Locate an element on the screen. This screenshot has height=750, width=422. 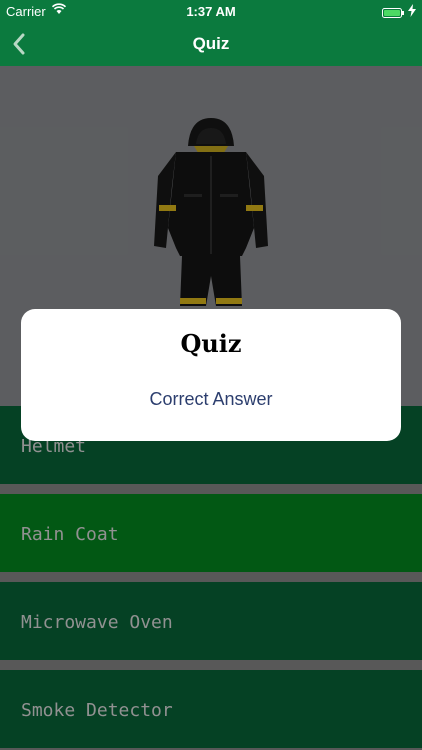
status-bar: Carrier 1:37 AM is located at coordinates (211, 11).